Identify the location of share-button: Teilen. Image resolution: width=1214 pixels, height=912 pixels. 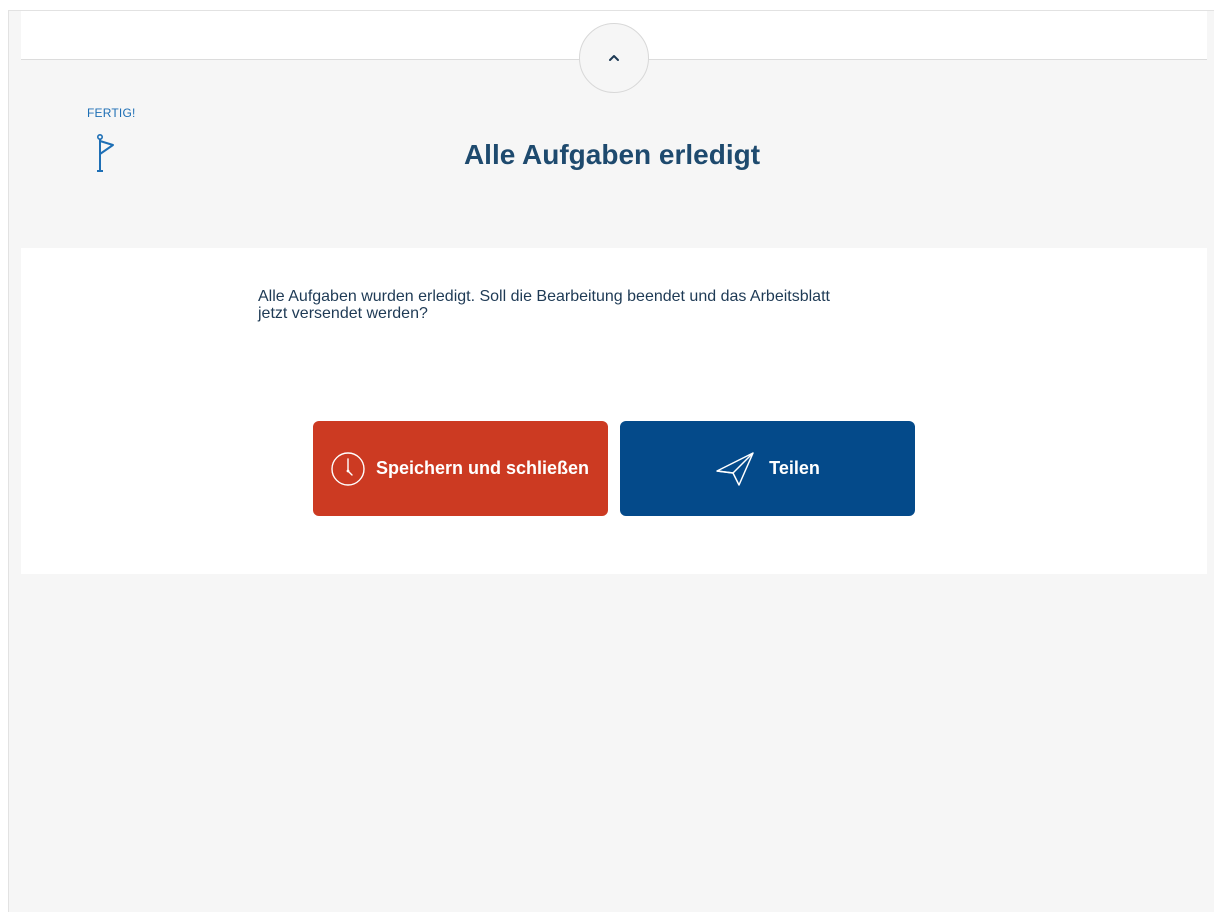
(767, 468).